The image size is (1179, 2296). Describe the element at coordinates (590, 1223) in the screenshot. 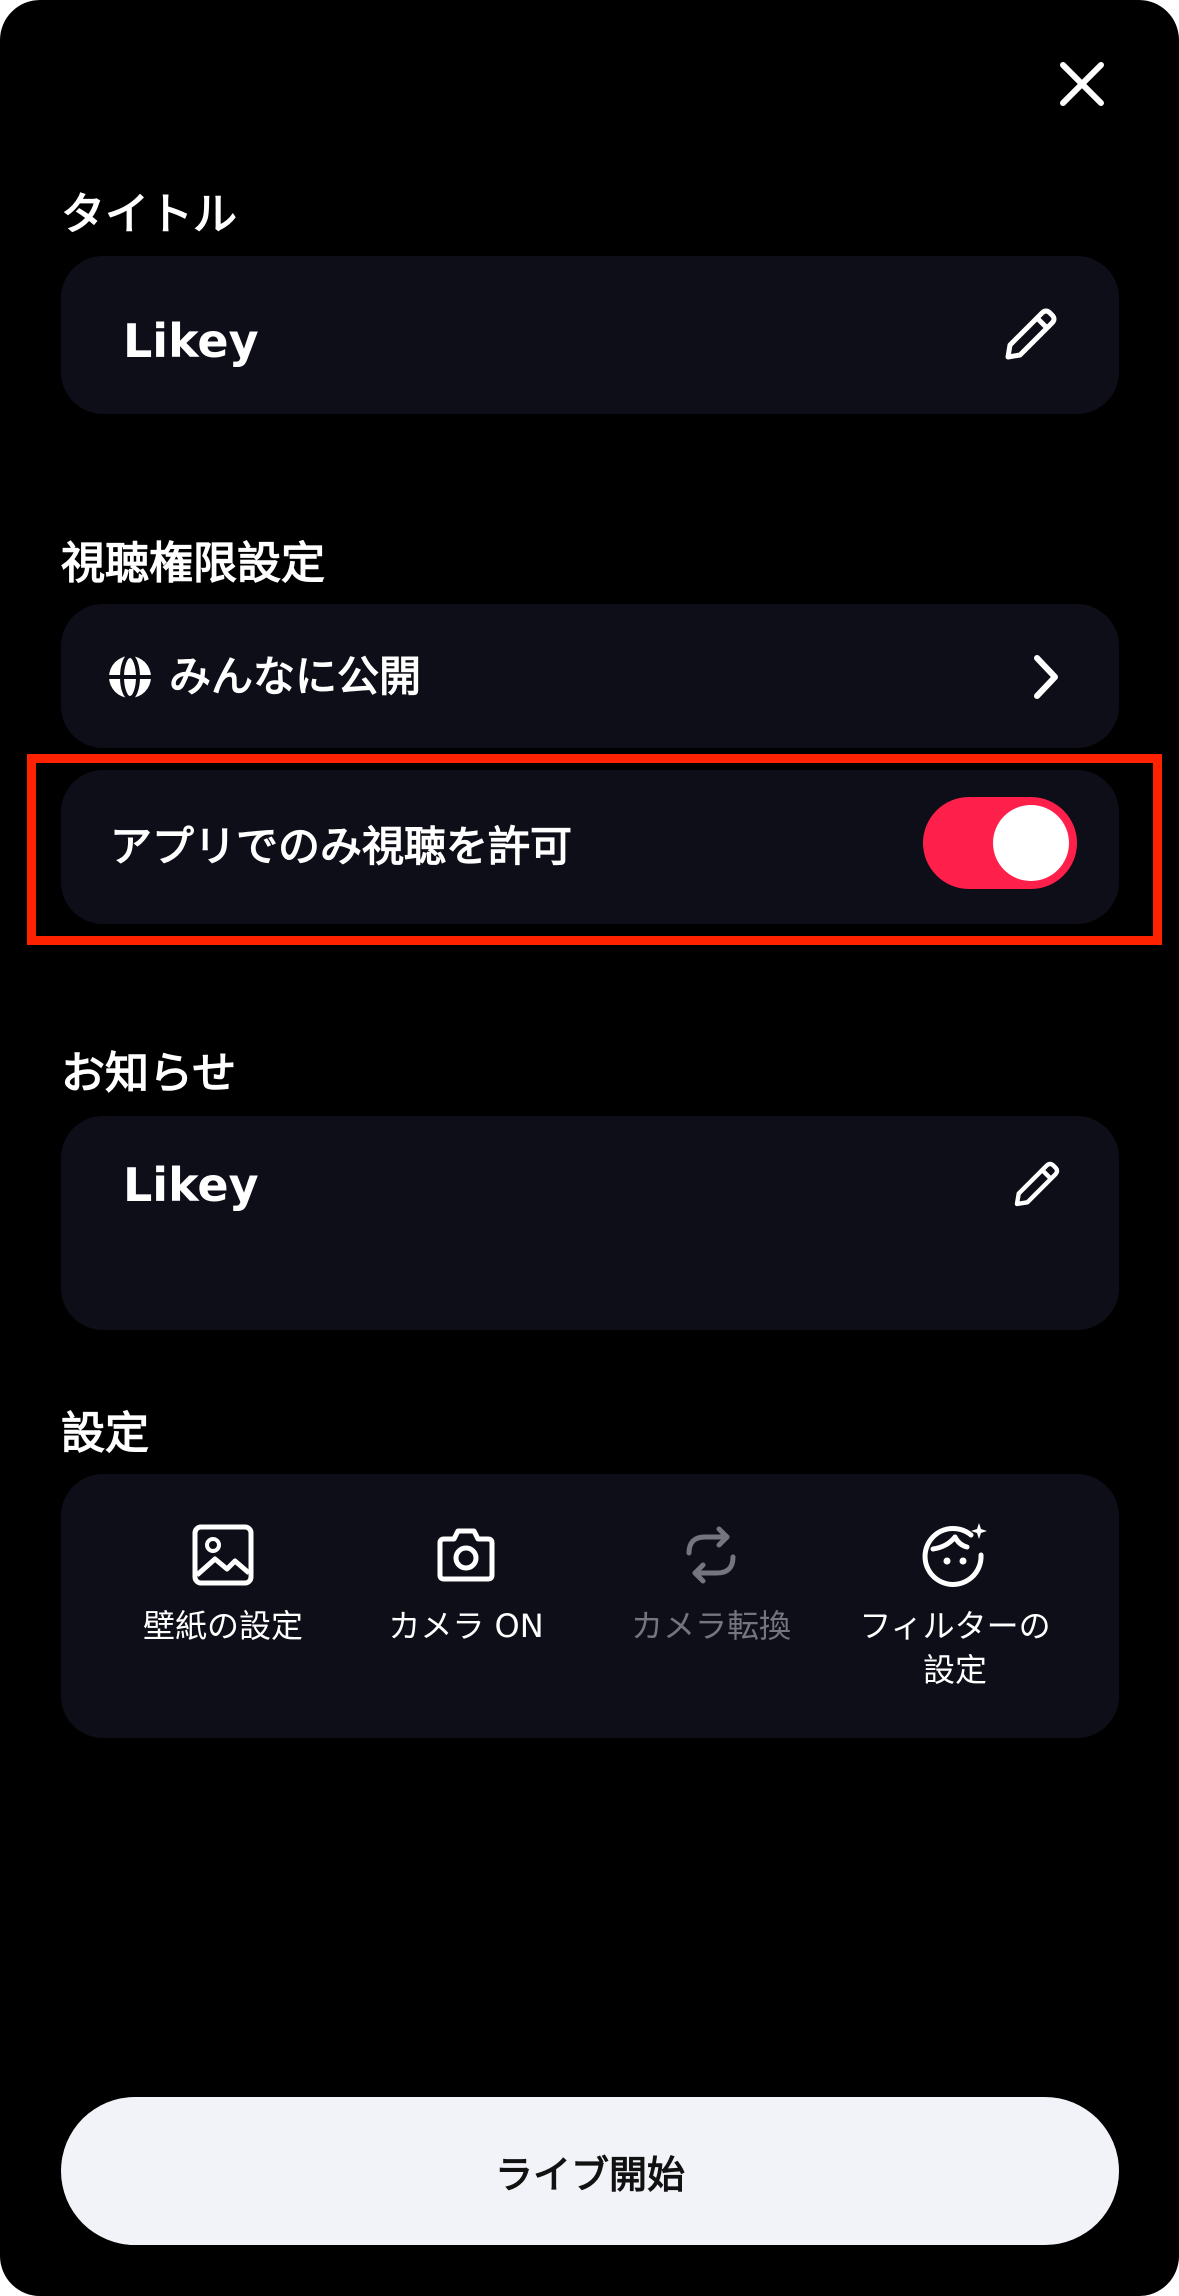

I see `notice-field: Likey` at that location.